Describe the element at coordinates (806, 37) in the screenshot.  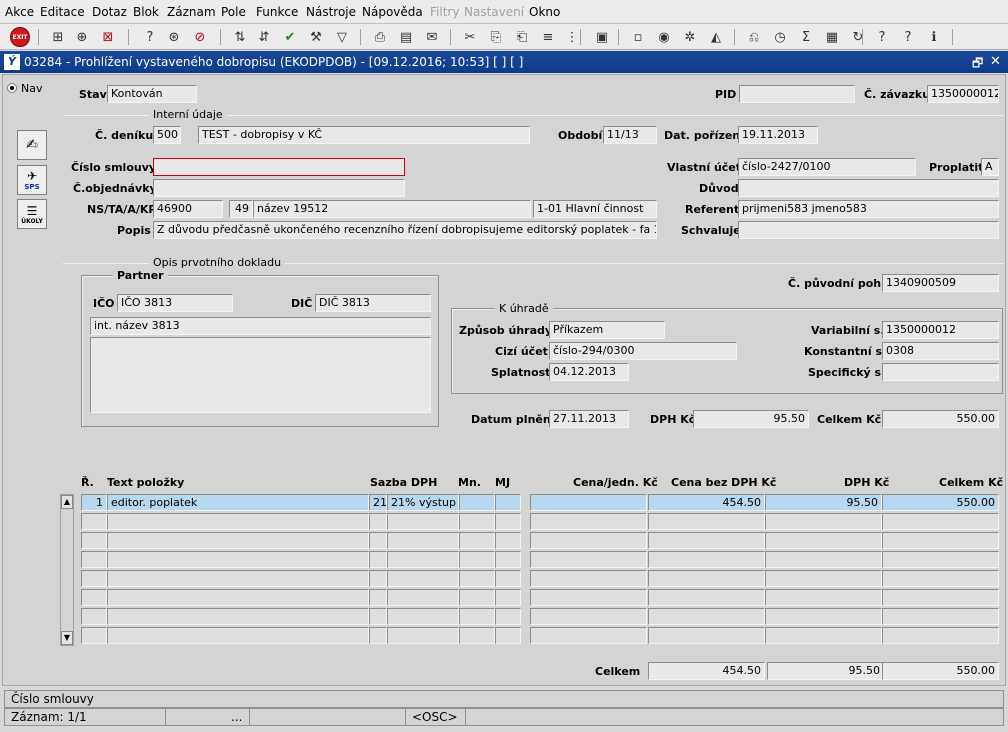
I see `sum-icon: Σ` at that location.